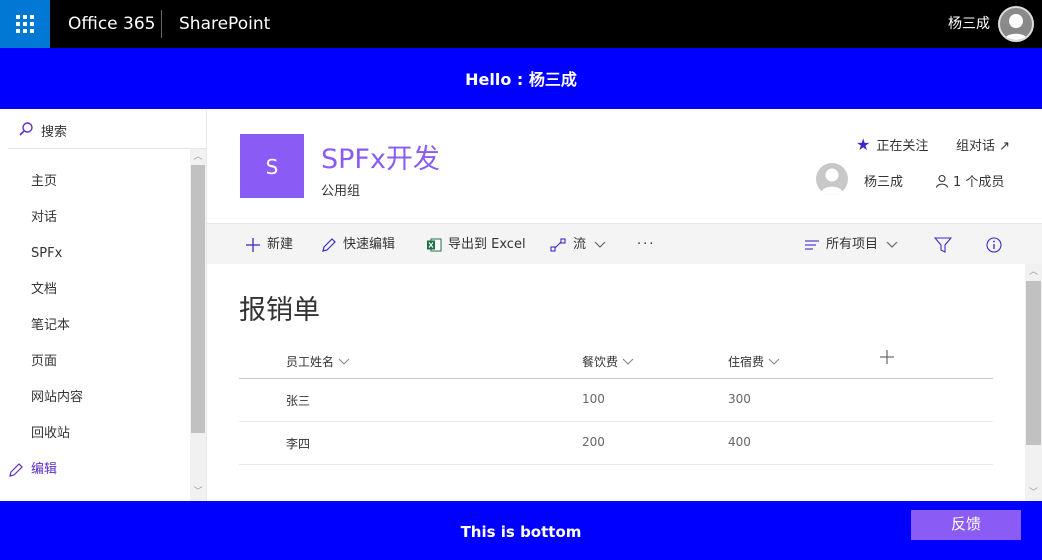 This screenshot has width=1042, height=560. What do you see at coordinates (26, 129) in the screenshot?
I see `search-icon` at bounding box center [26, 129].